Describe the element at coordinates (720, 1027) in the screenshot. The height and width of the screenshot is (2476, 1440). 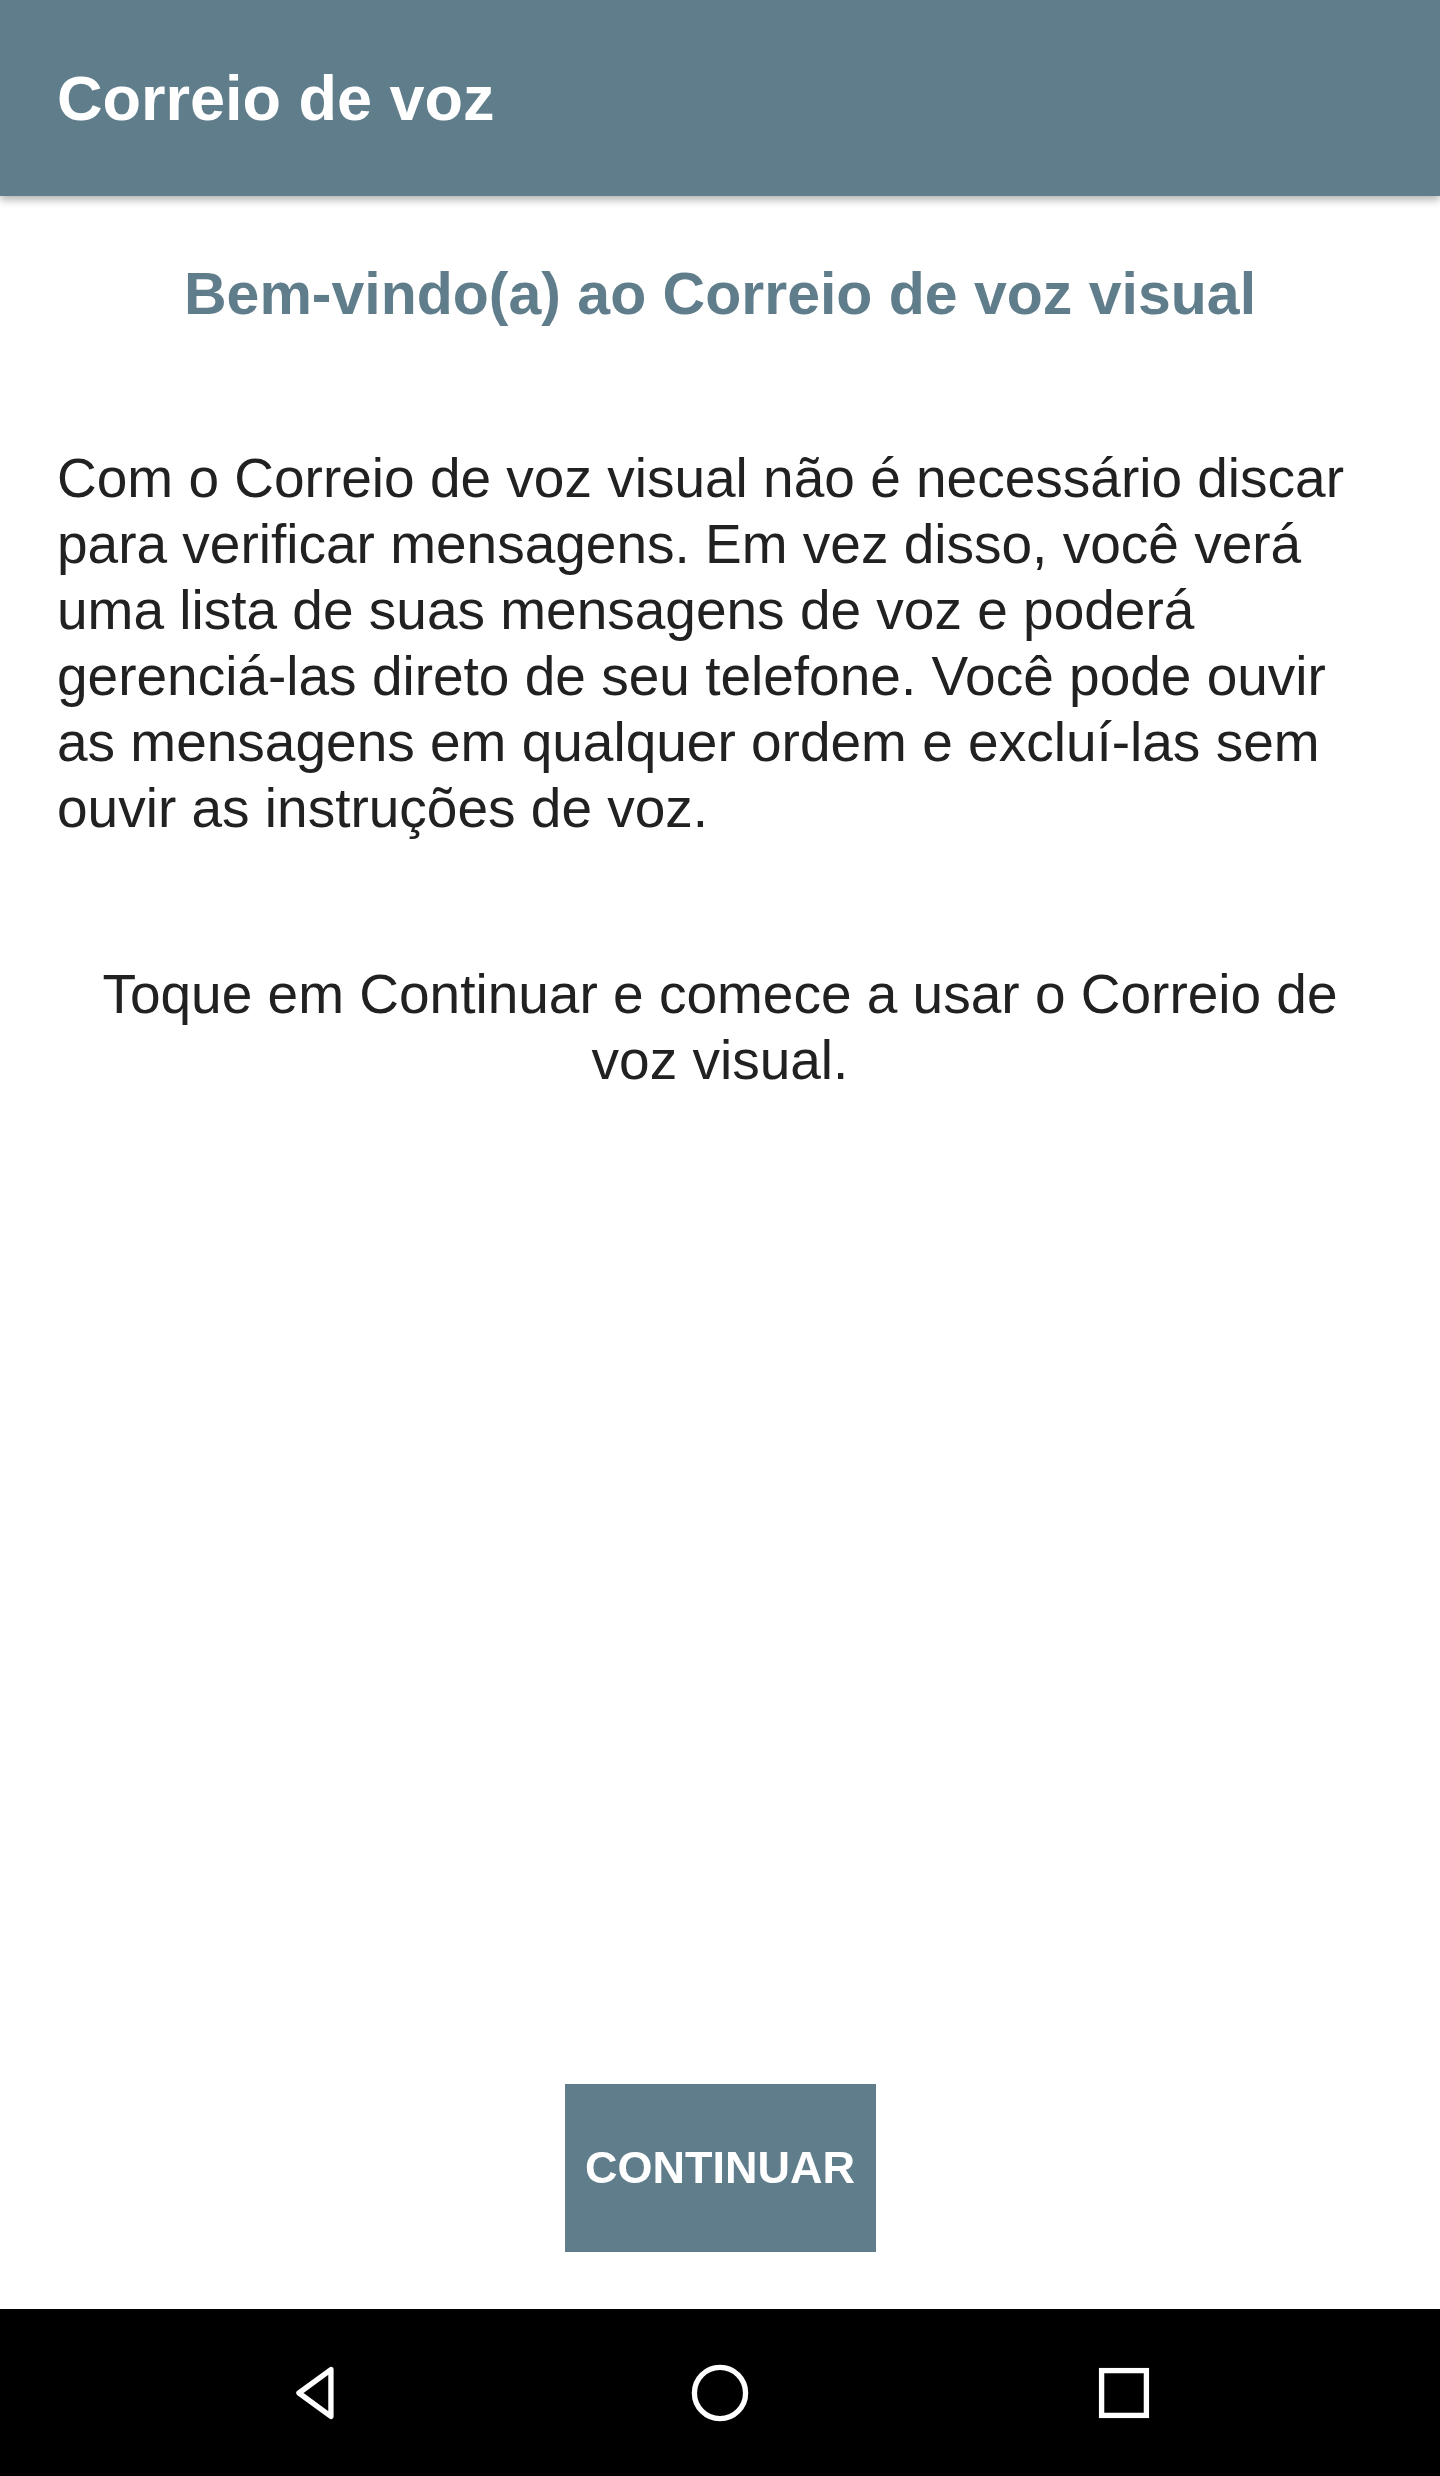
I see `body-text: Toque em Continuar e comece a usar o Correio de voz visual.` at that location.